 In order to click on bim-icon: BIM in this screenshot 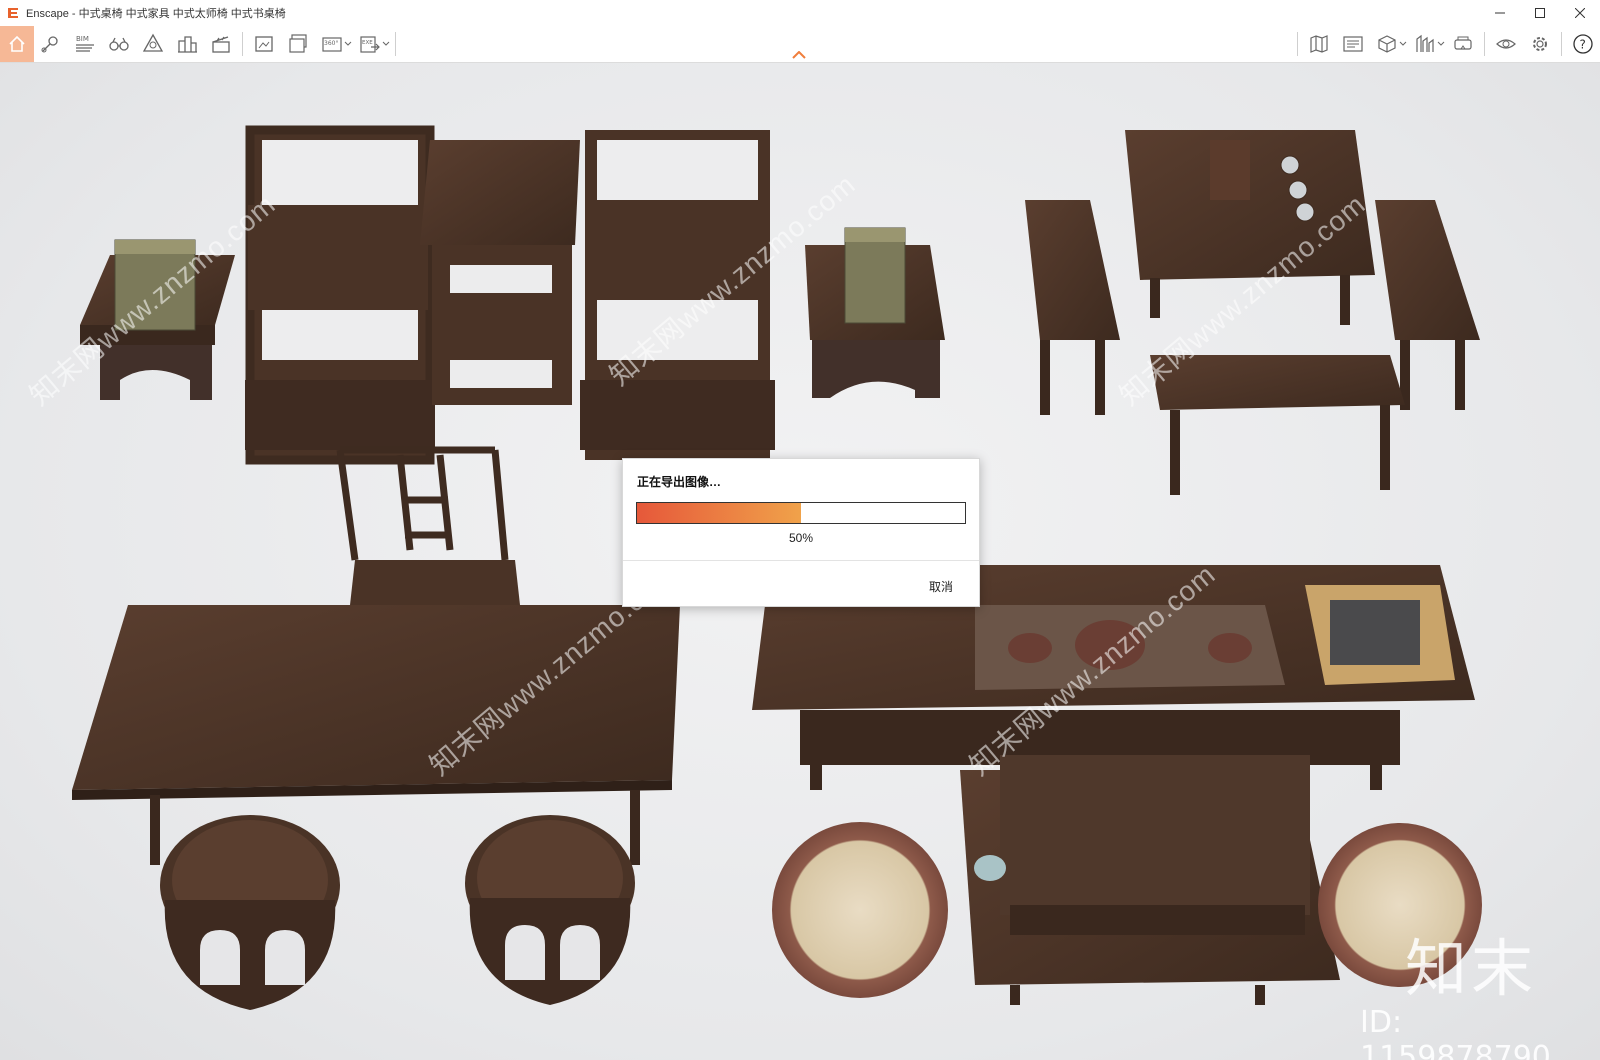, I will do `click(85, 43)`.